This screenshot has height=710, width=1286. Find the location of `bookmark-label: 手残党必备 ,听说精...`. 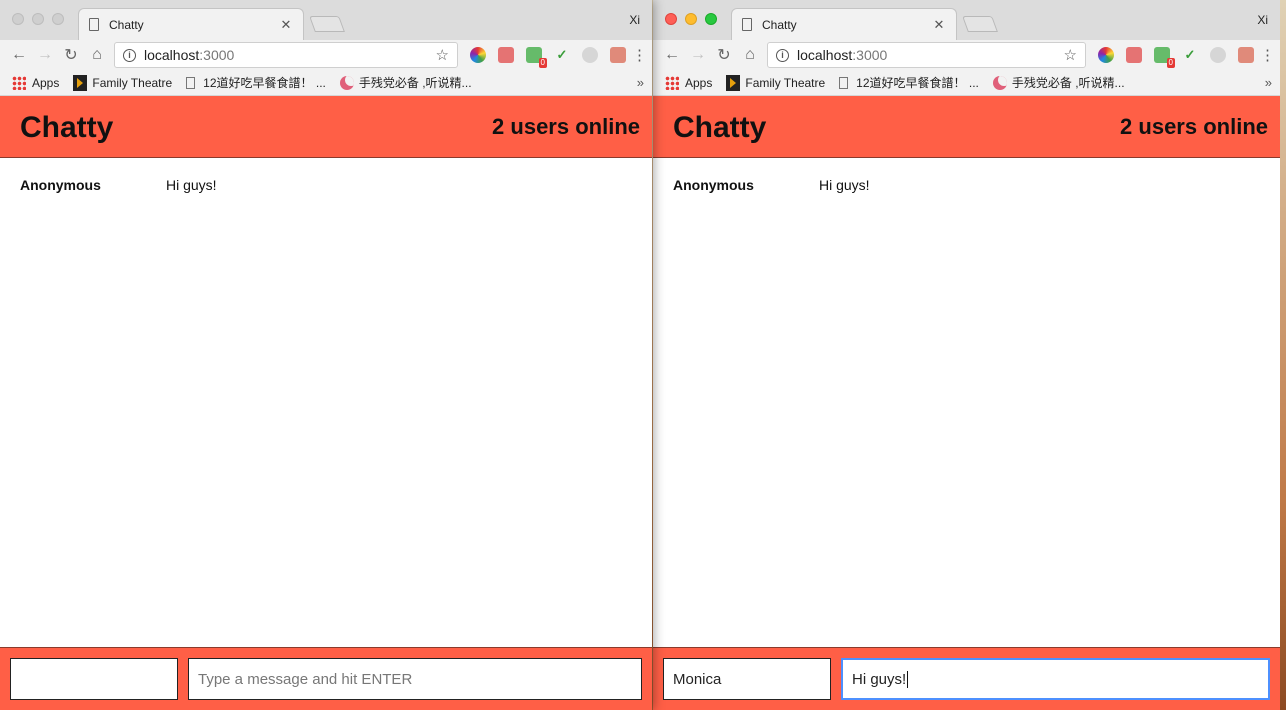

bookmark-label: 手残党必备 ,听说精... is located at coordinates (1068, 83).